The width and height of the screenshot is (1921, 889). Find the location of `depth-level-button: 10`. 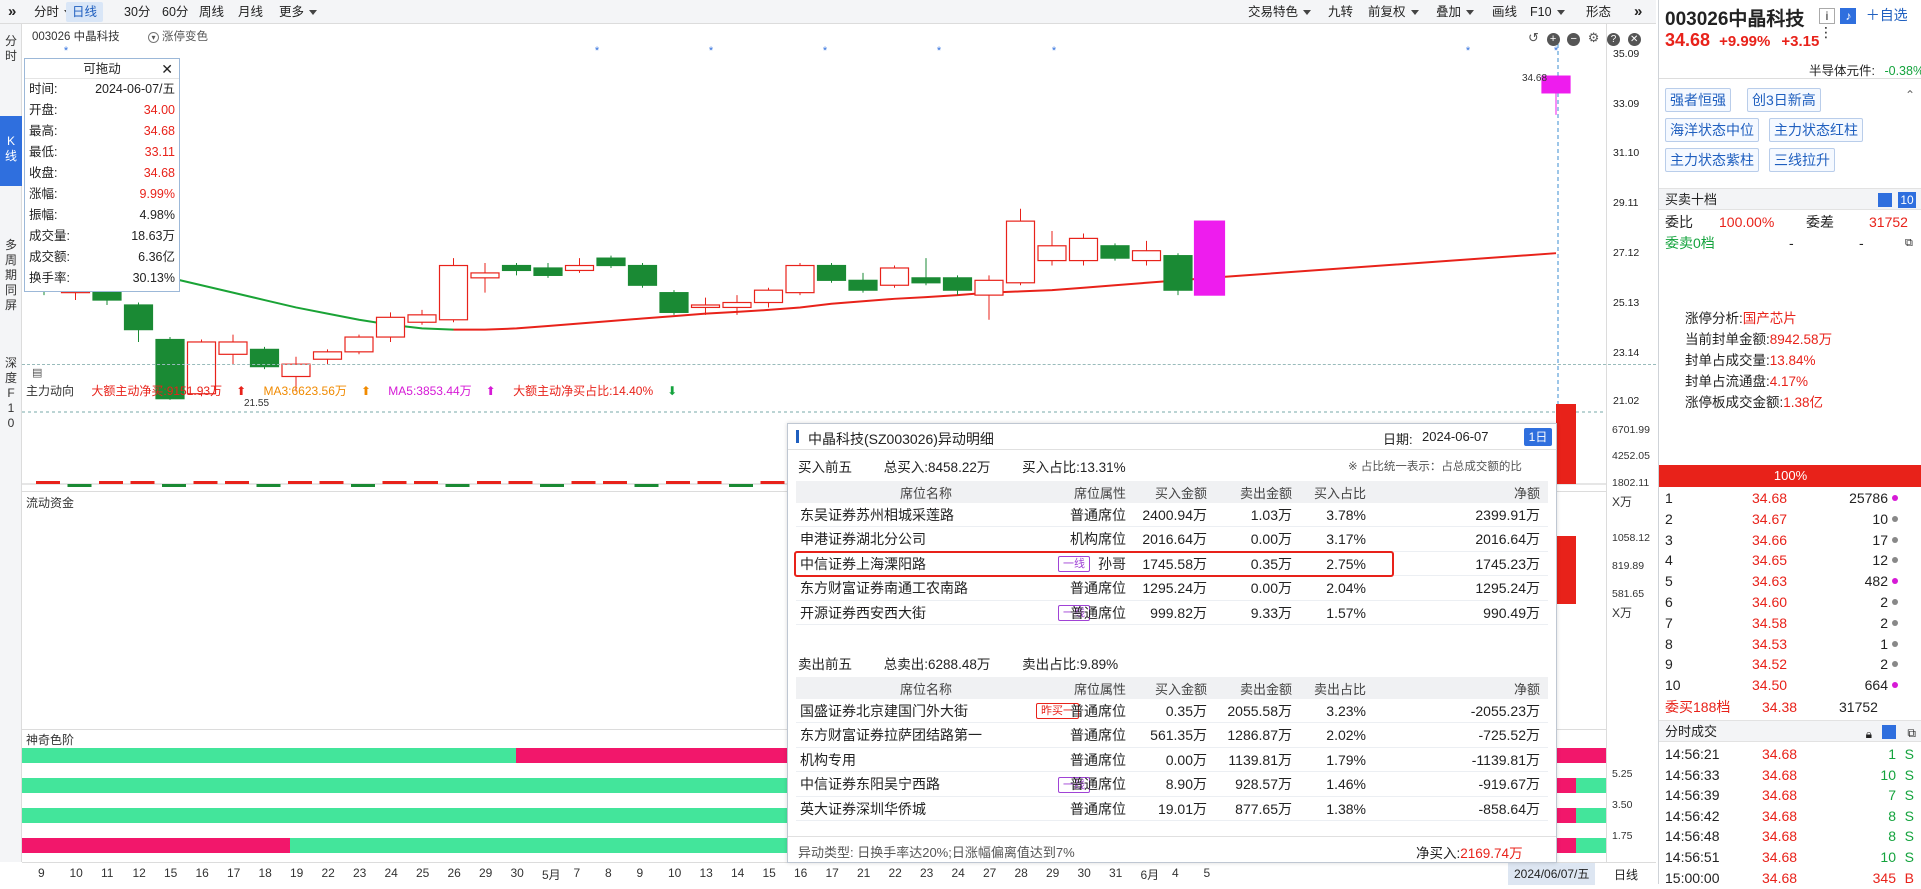

depth-level-button: 10 is located at coordinates (1907, 200).